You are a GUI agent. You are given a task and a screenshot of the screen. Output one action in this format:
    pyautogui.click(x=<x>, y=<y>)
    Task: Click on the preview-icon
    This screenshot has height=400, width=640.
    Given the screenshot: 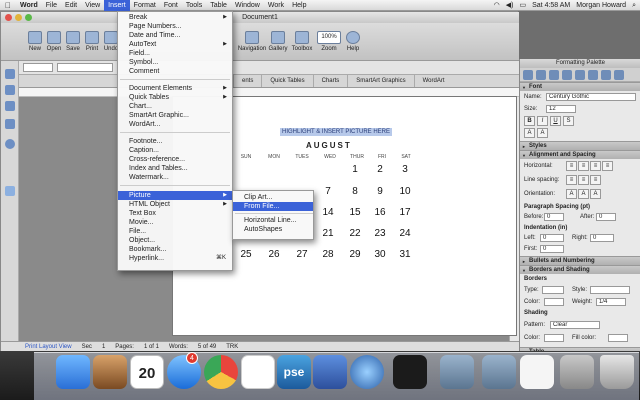 What is the action you would take?
    pyautogui.click(x=110, y=372)
    